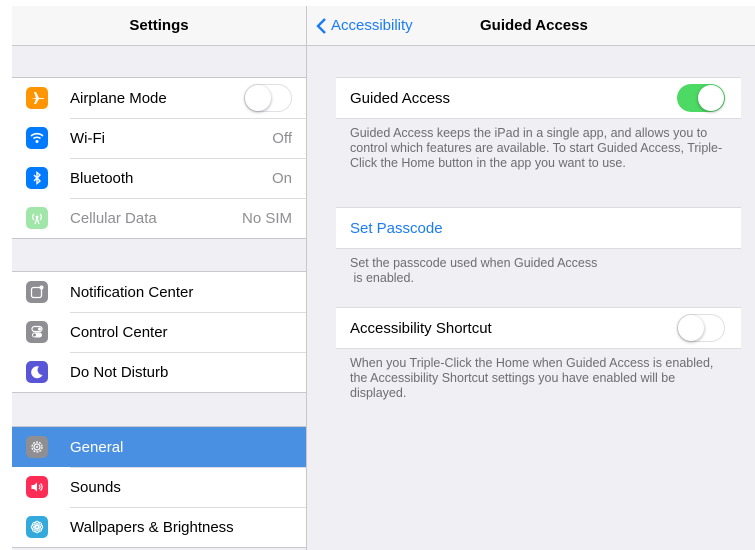 This screenshot has height=550, width=755. I want to click on sidebar-item-label: Wi-Fi, so click(87, 138).